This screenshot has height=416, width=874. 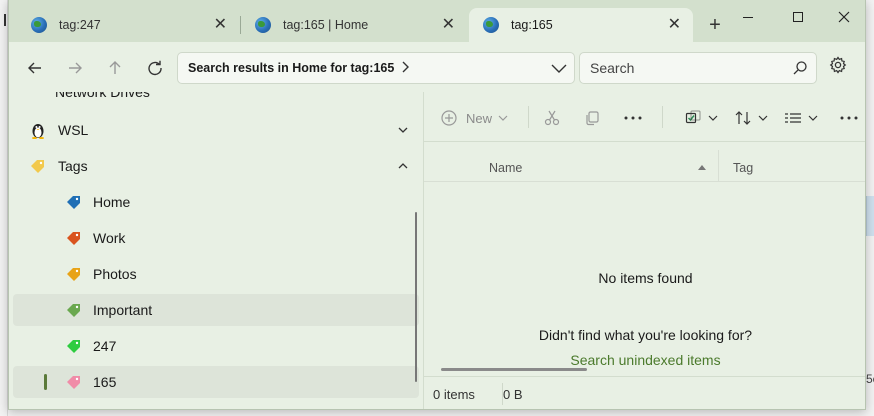 What do you see at coordinates (870, 216) in the screenshot?
I see `background-window-selection` at bounding box center [870, 216].